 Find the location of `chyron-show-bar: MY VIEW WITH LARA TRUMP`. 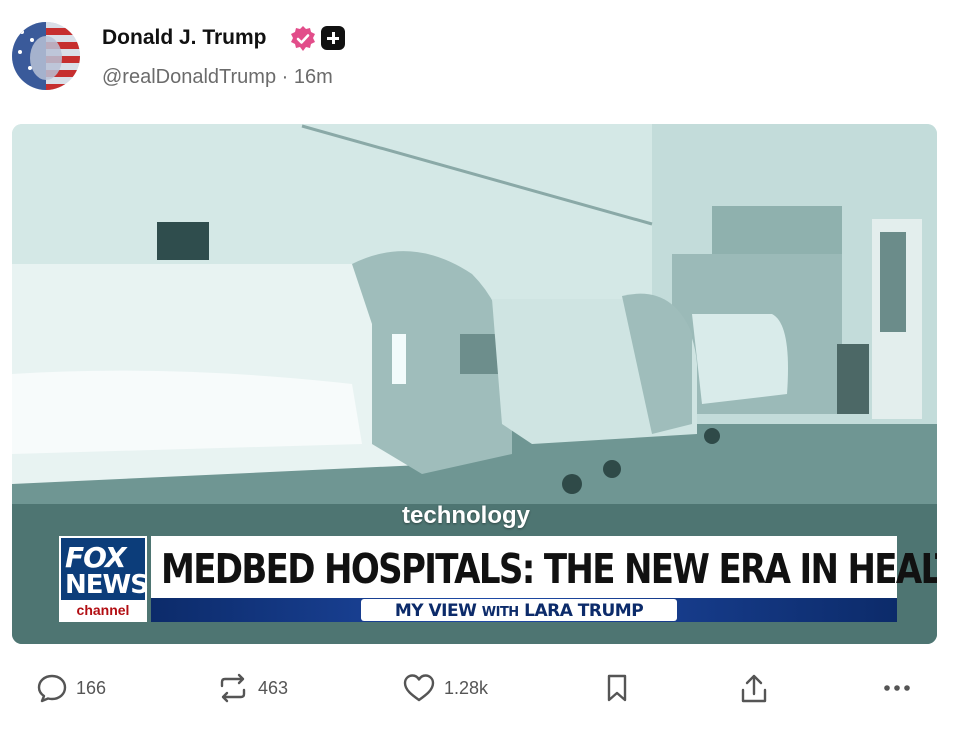

chyron-show-bar: MY VIEW WITH LARA TRUMP is located at coordinates (524, 610).